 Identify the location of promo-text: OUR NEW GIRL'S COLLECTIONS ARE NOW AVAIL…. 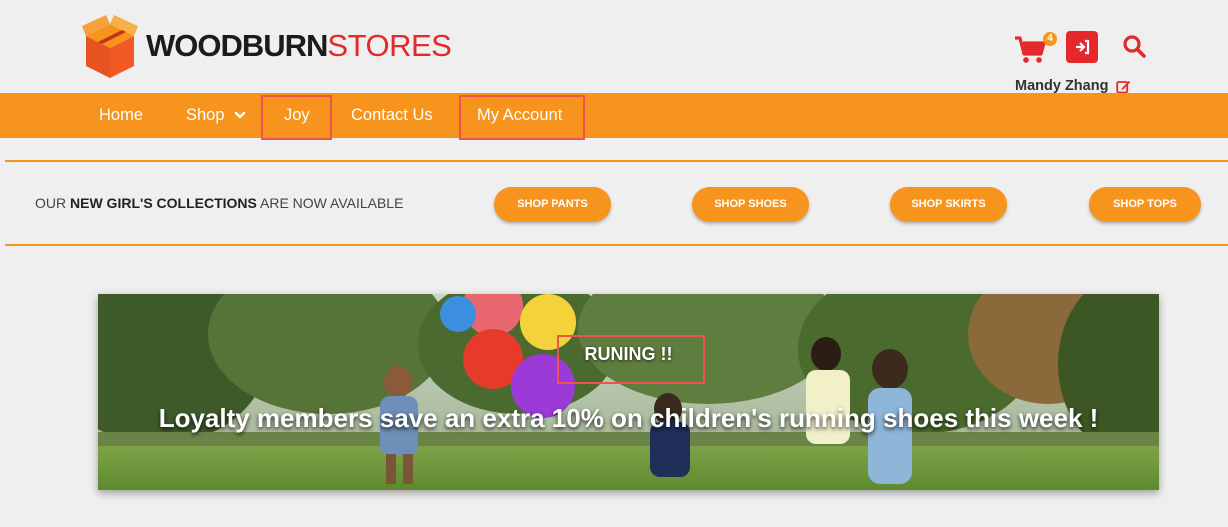
(219, 203).